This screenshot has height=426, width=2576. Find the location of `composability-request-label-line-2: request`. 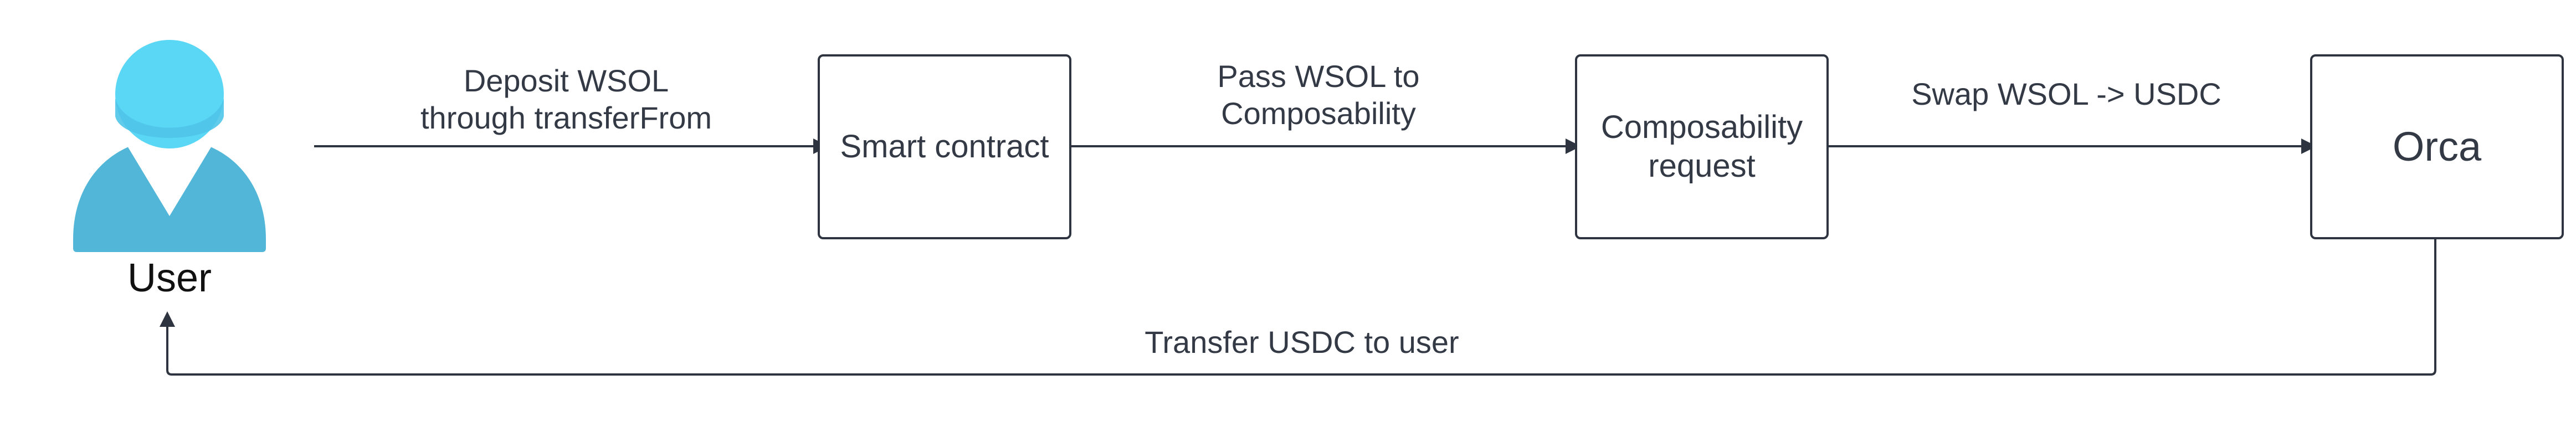

composability-request-label-line-2: request is located at coordinates (1702, 166).